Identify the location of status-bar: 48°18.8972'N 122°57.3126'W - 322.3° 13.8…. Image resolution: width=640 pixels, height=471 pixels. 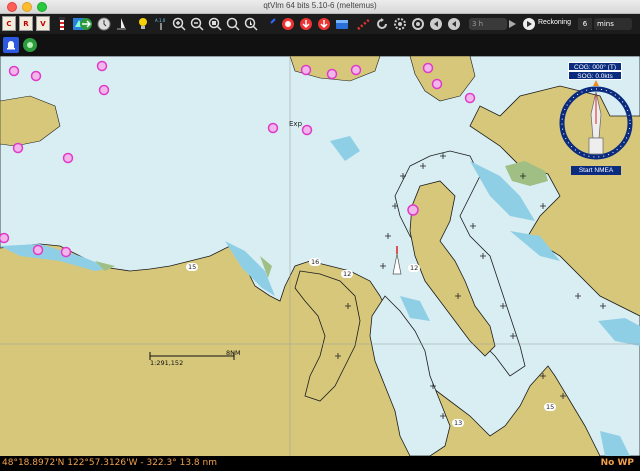
(320, 463).